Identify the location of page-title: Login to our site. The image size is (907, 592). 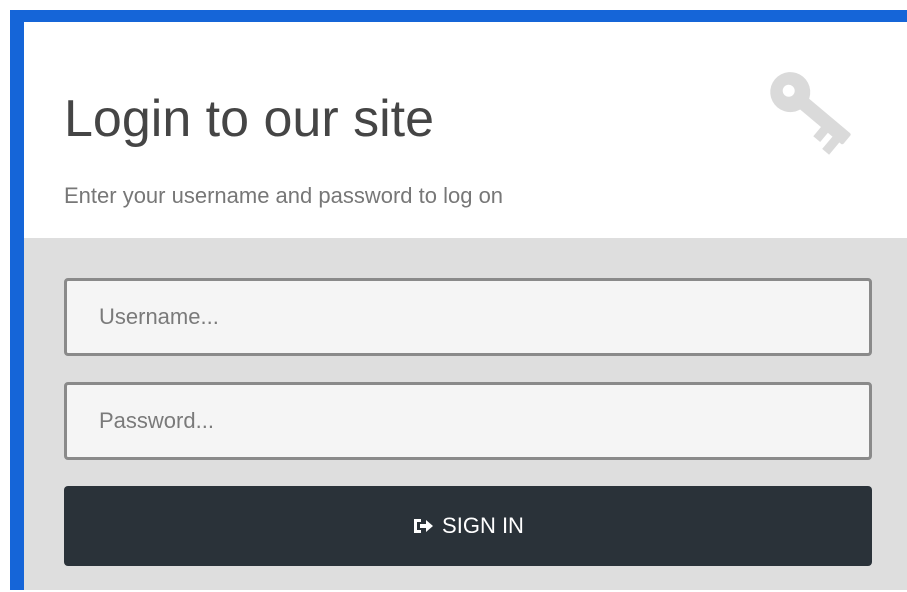
(249, 119).